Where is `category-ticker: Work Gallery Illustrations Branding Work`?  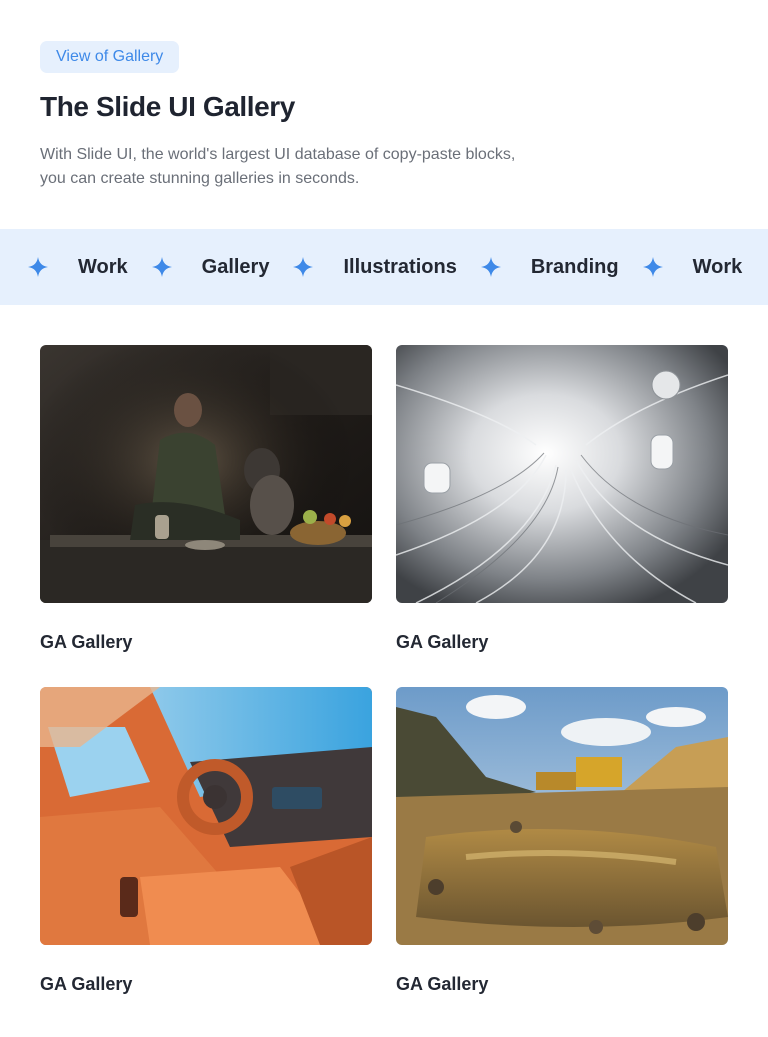 category-ticker: Work Gallery Illustrations Branding Work is located at coordinates (384, 267).